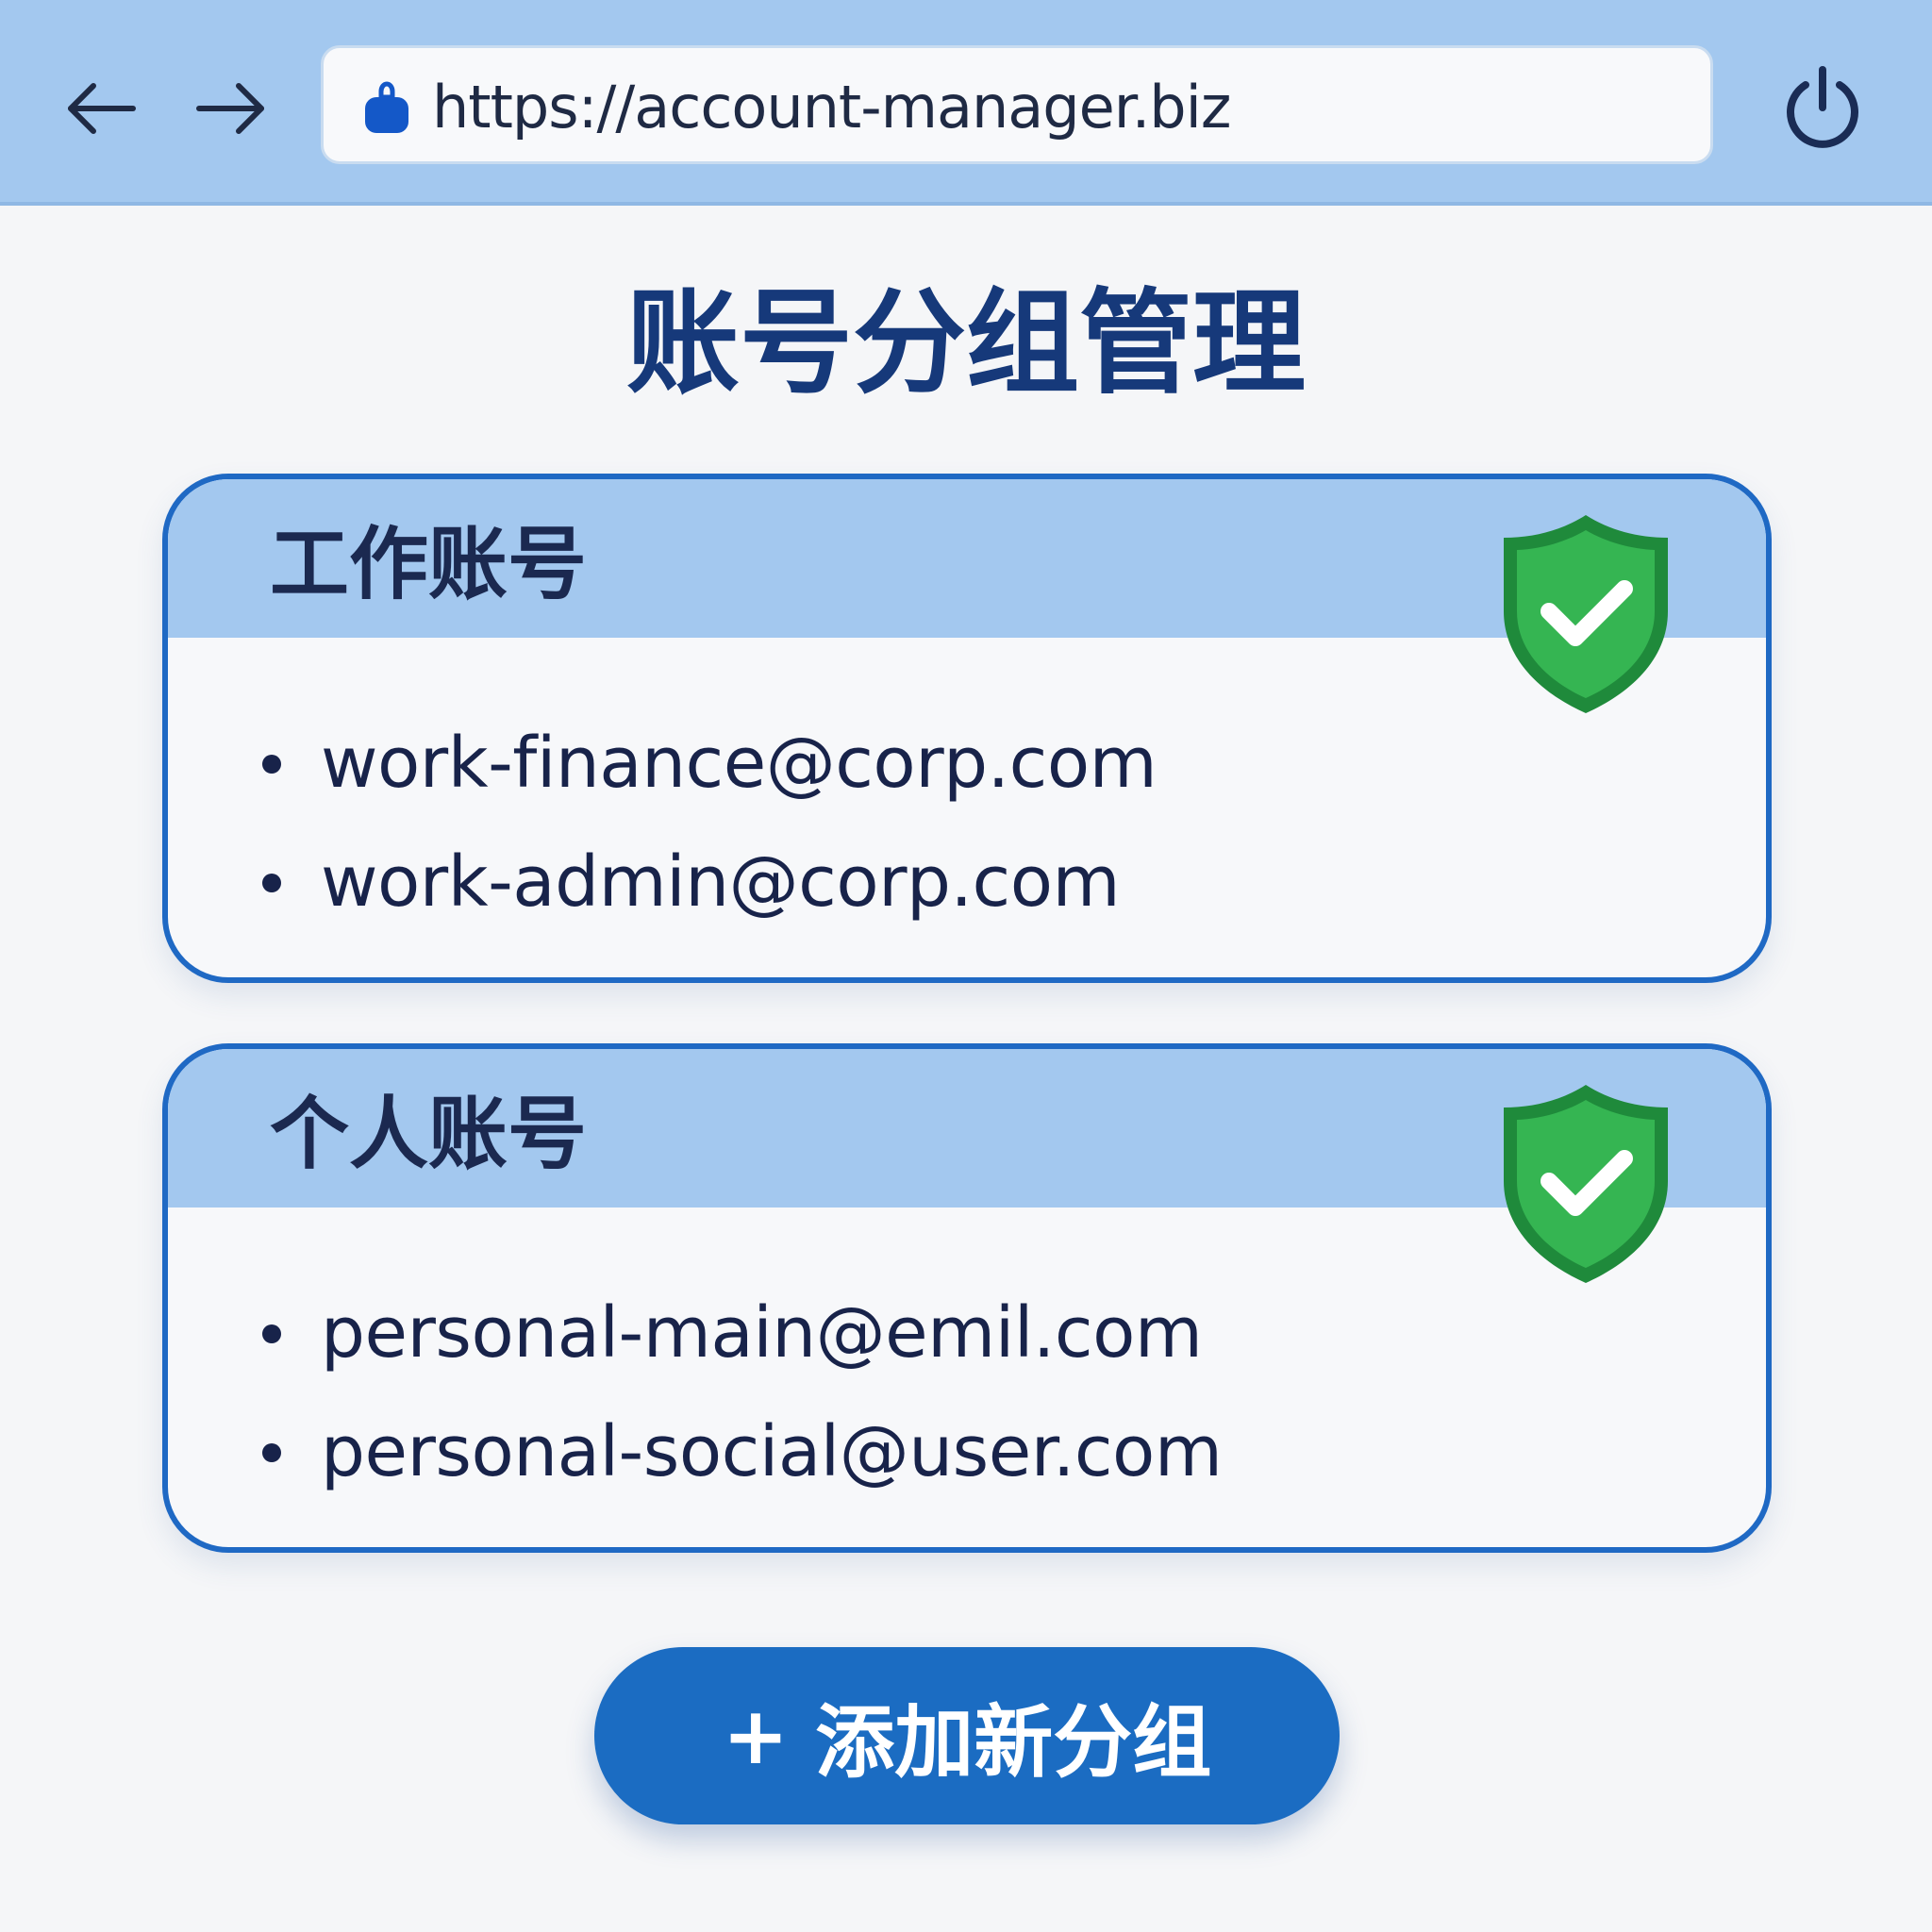  What do you see at coordinates (386, 107) in the screenshot?
I see `lock-icon` at bounding box center [386, 107].